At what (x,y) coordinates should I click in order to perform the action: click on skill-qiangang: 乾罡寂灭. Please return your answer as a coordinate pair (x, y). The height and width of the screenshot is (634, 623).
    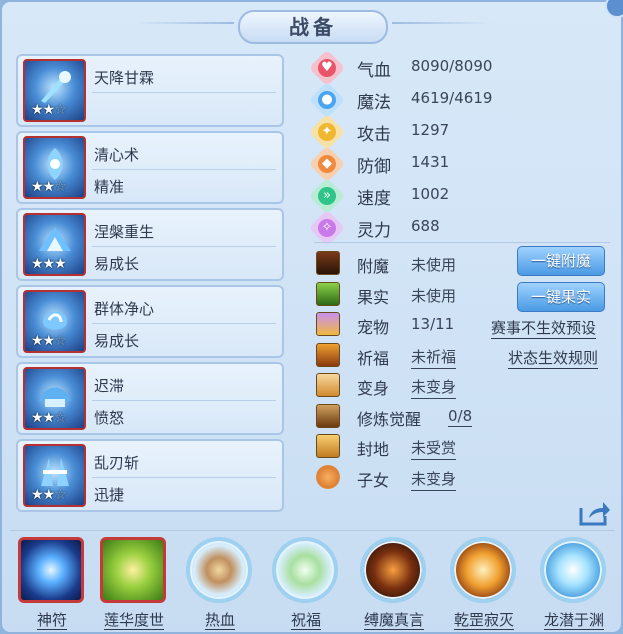
    Looking at the image, I should click on (482, 584).